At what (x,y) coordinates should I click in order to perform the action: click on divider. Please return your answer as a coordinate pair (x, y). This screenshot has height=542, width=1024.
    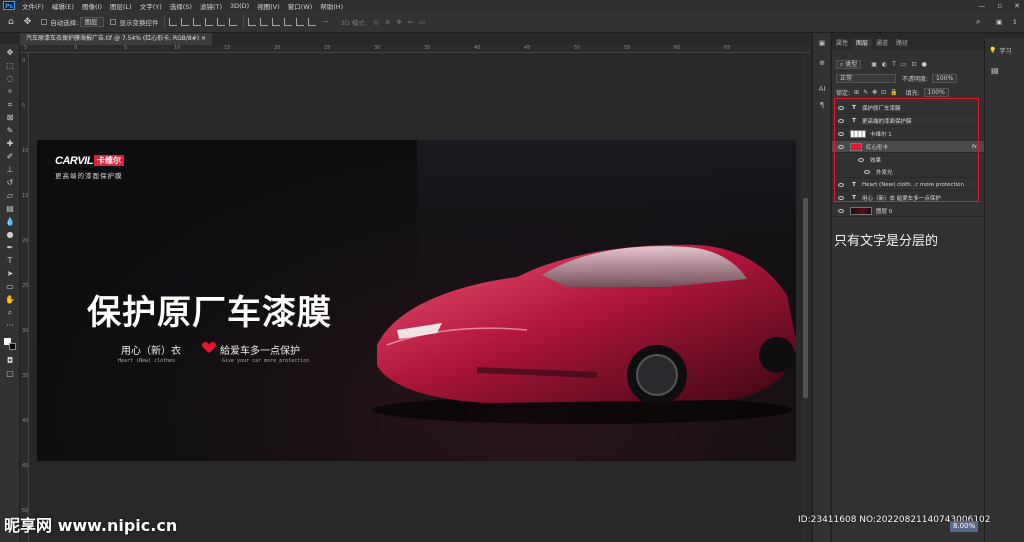
    Looking at the image, I should click on (165, 21).